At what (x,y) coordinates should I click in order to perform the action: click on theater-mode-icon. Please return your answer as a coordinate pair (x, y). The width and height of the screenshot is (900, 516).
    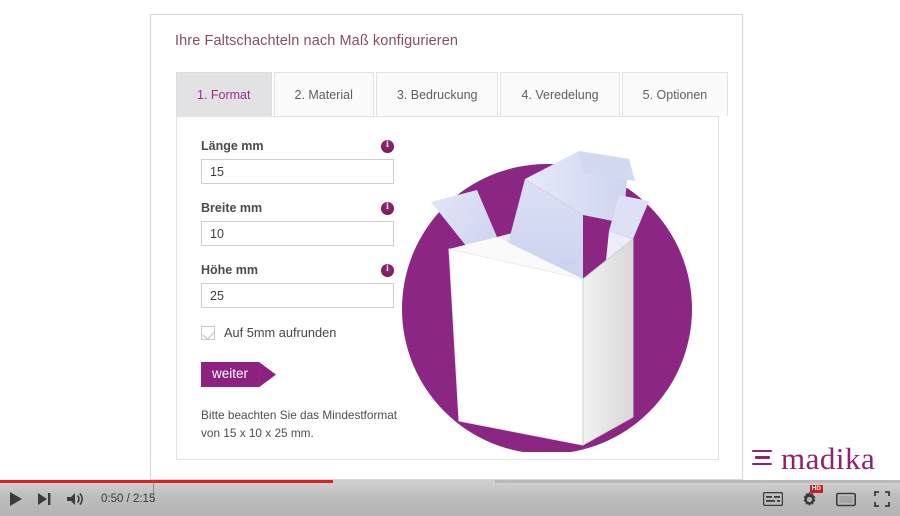
    Looking at the image, I should click on (846, 499).